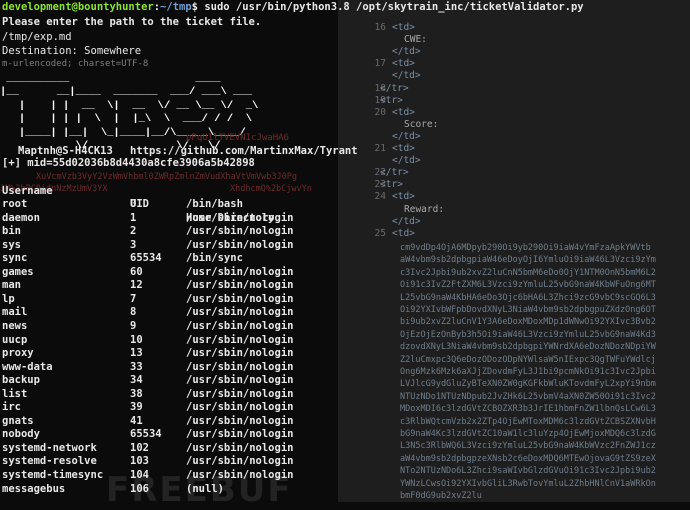  Describe the element at coordinates (391, 185) in the screenshot. I see `code-text: <tr>` at that location.